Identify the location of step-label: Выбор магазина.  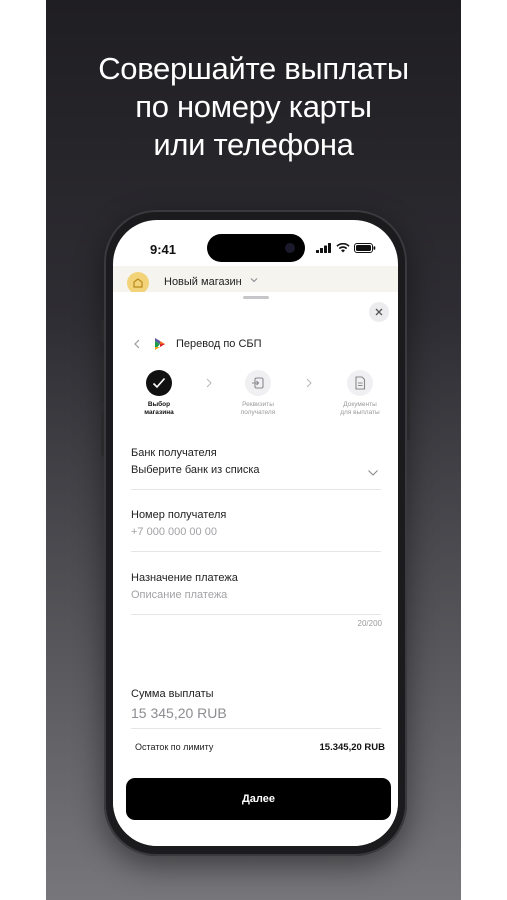
(159, 408).